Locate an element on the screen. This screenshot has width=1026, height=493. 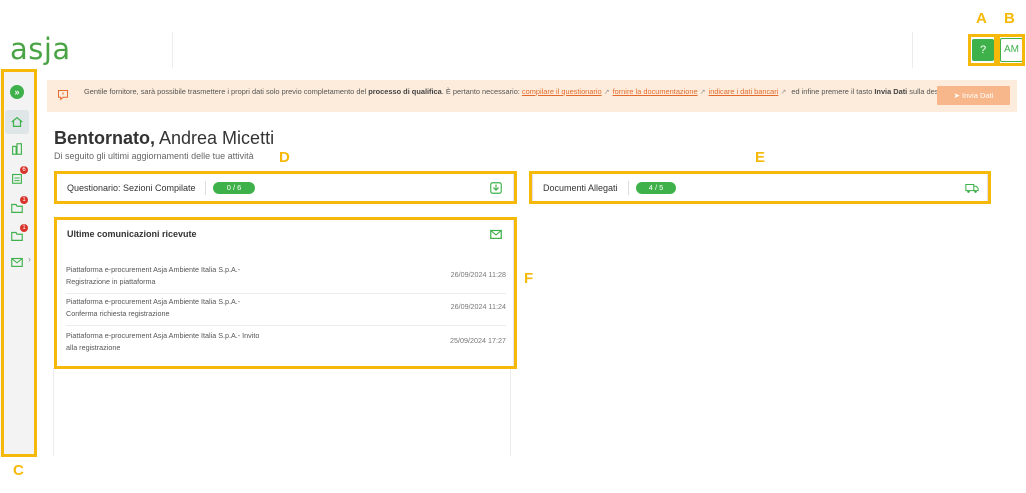
messages-panel-title: Ultime comunicazioni ricevute is located at coordinates (132, 234).